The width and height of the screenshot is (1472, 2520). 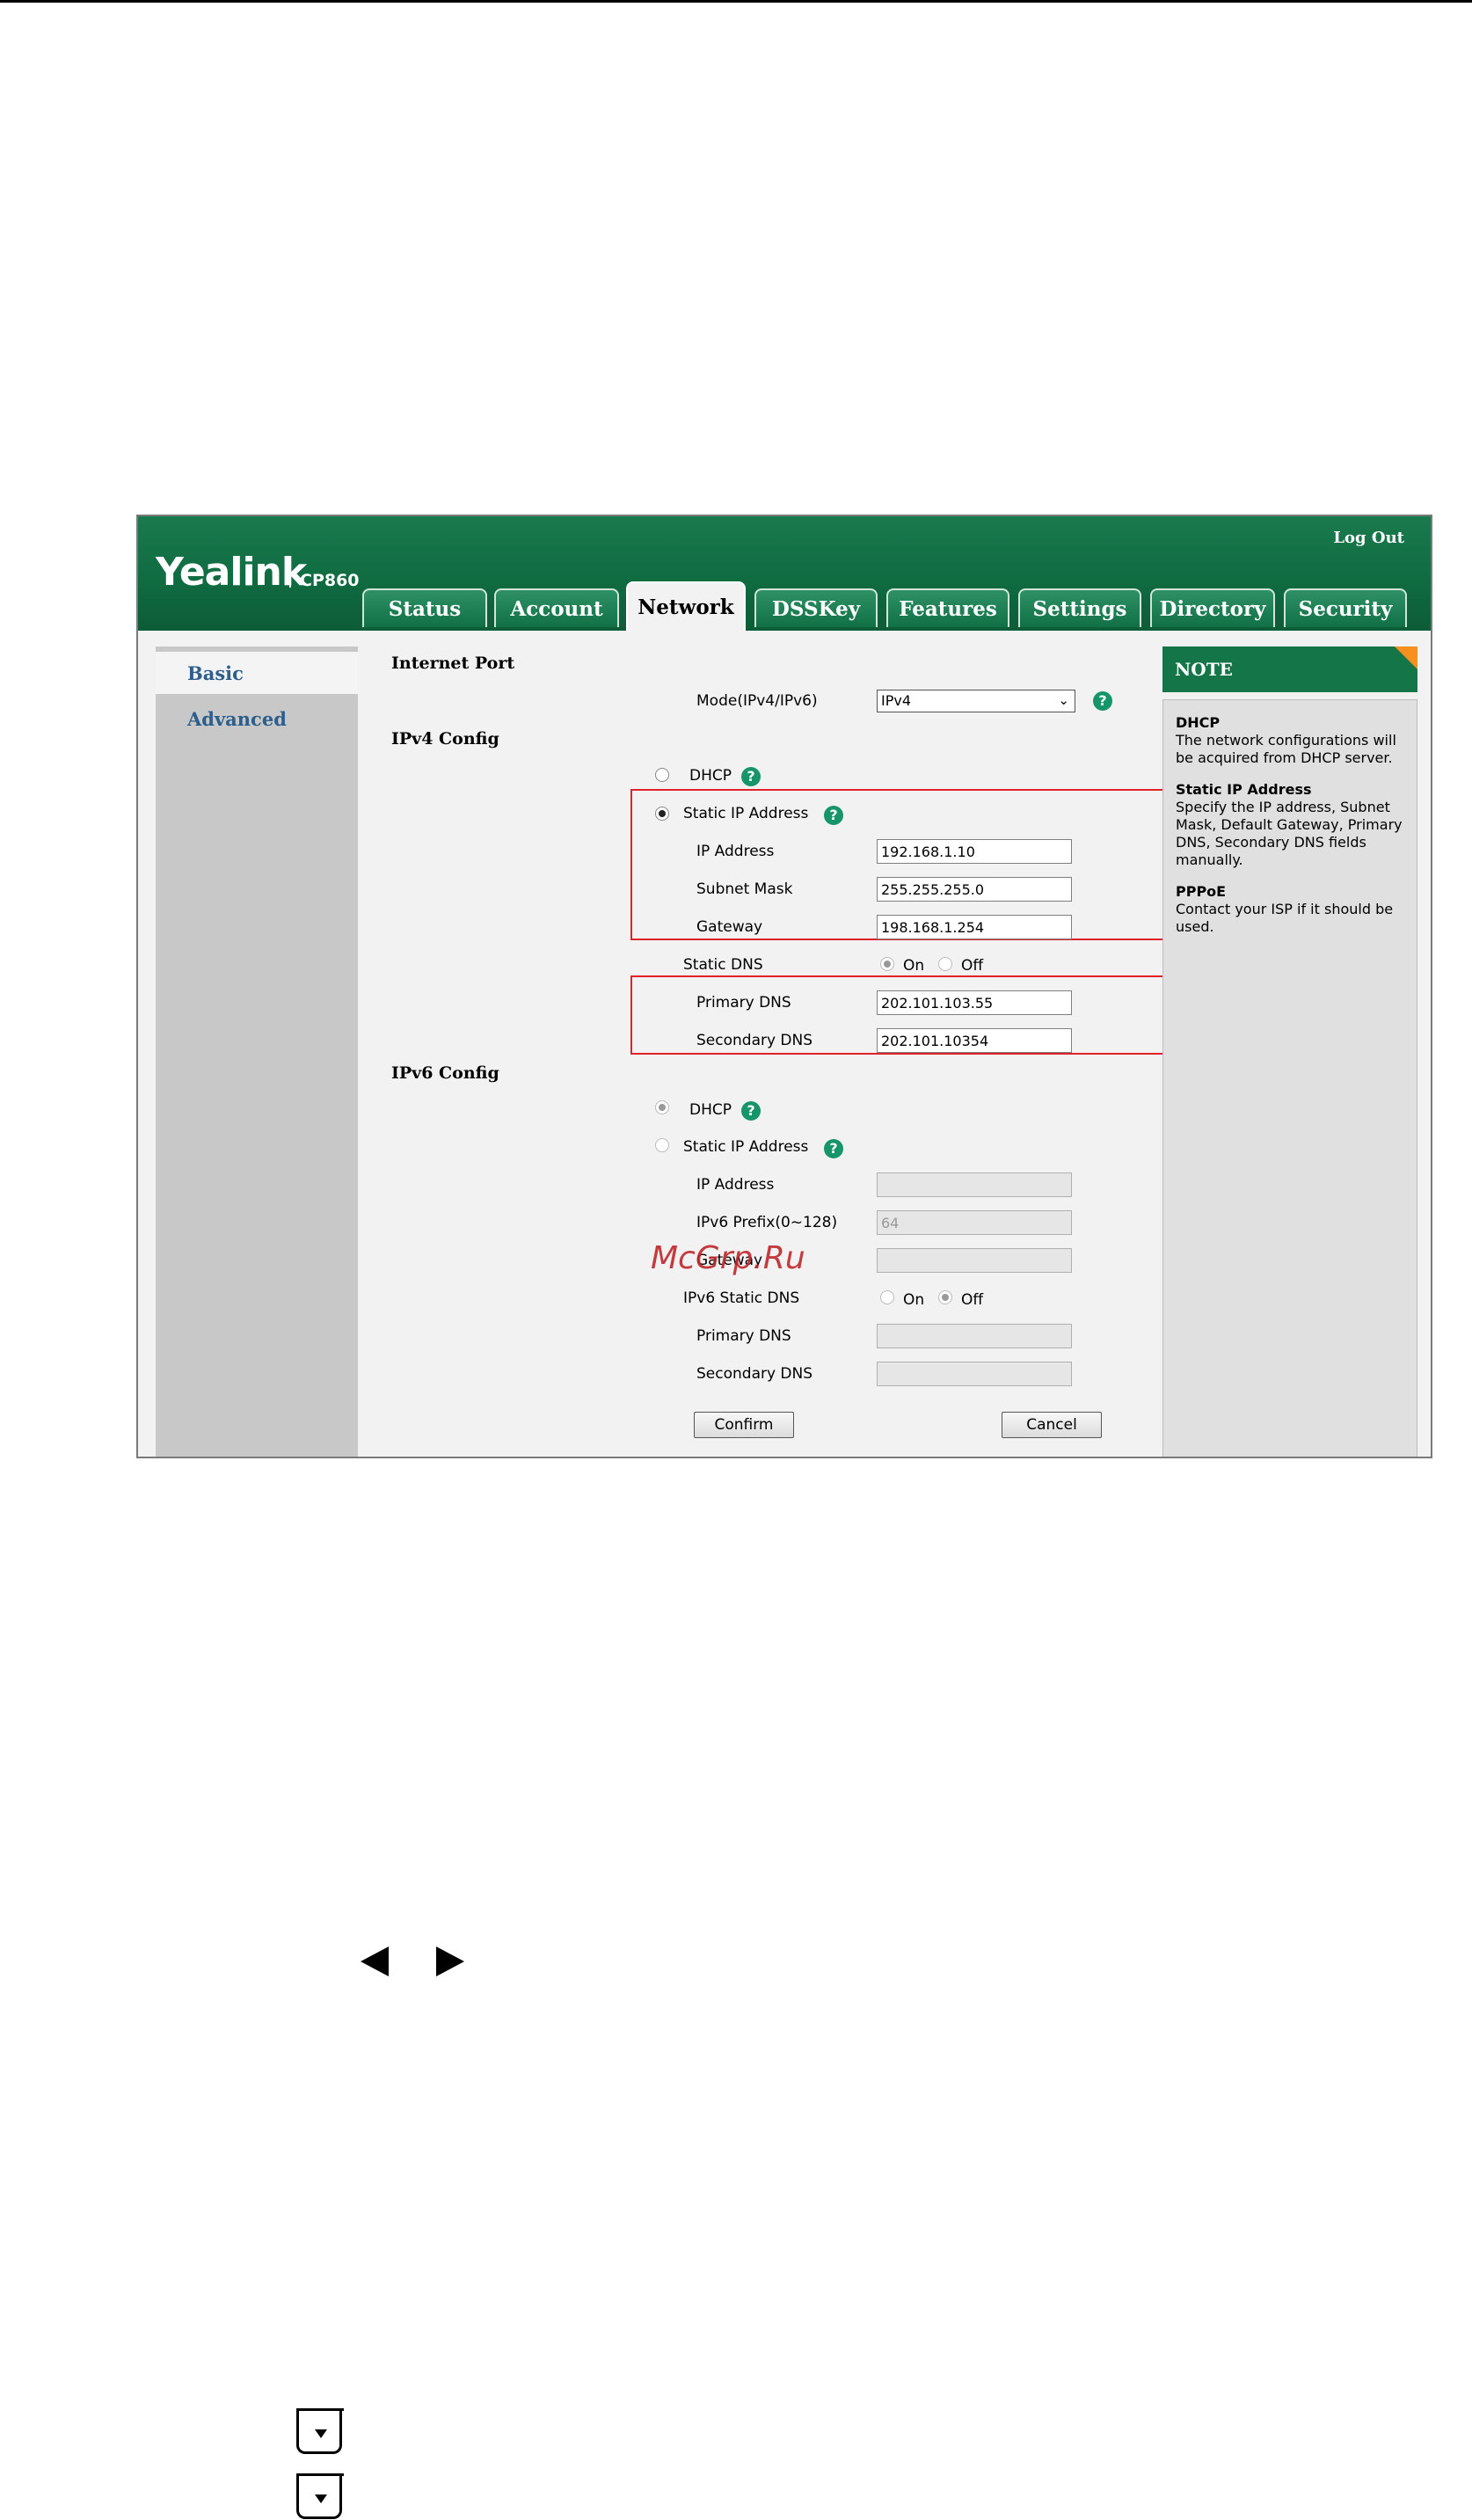 I want to click on confirm-button: Confirm, so click(x=744, y=1425).